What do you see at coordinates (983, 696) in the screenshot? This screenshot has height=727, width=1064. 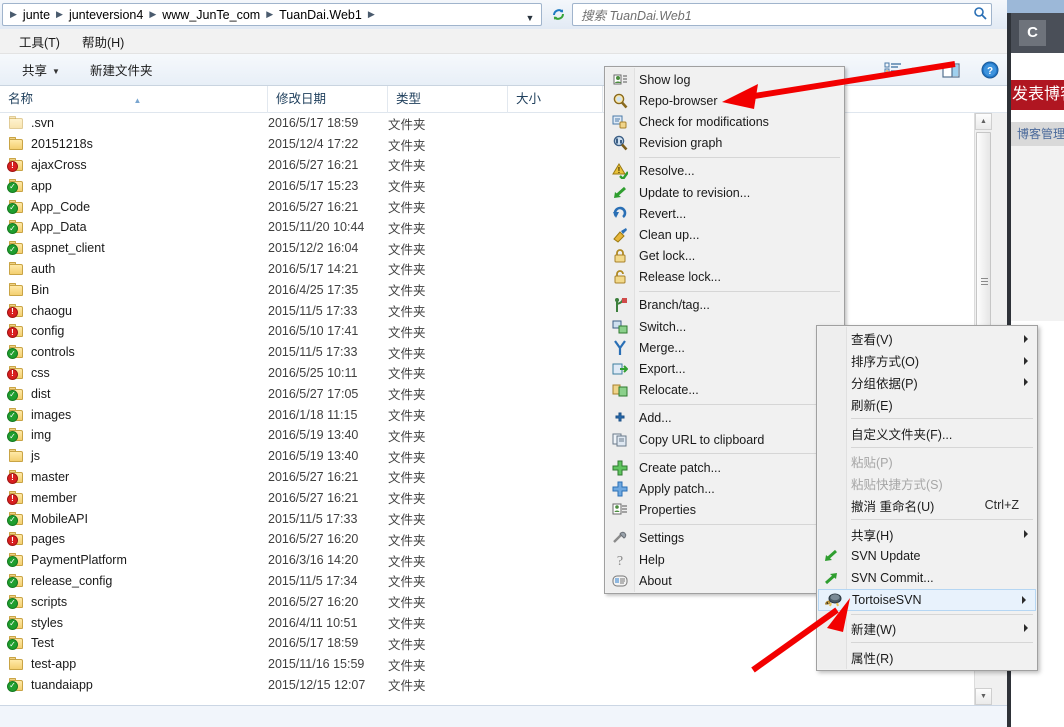 I see `scroll-down-button: ▼` at bounding box center [983, 696].